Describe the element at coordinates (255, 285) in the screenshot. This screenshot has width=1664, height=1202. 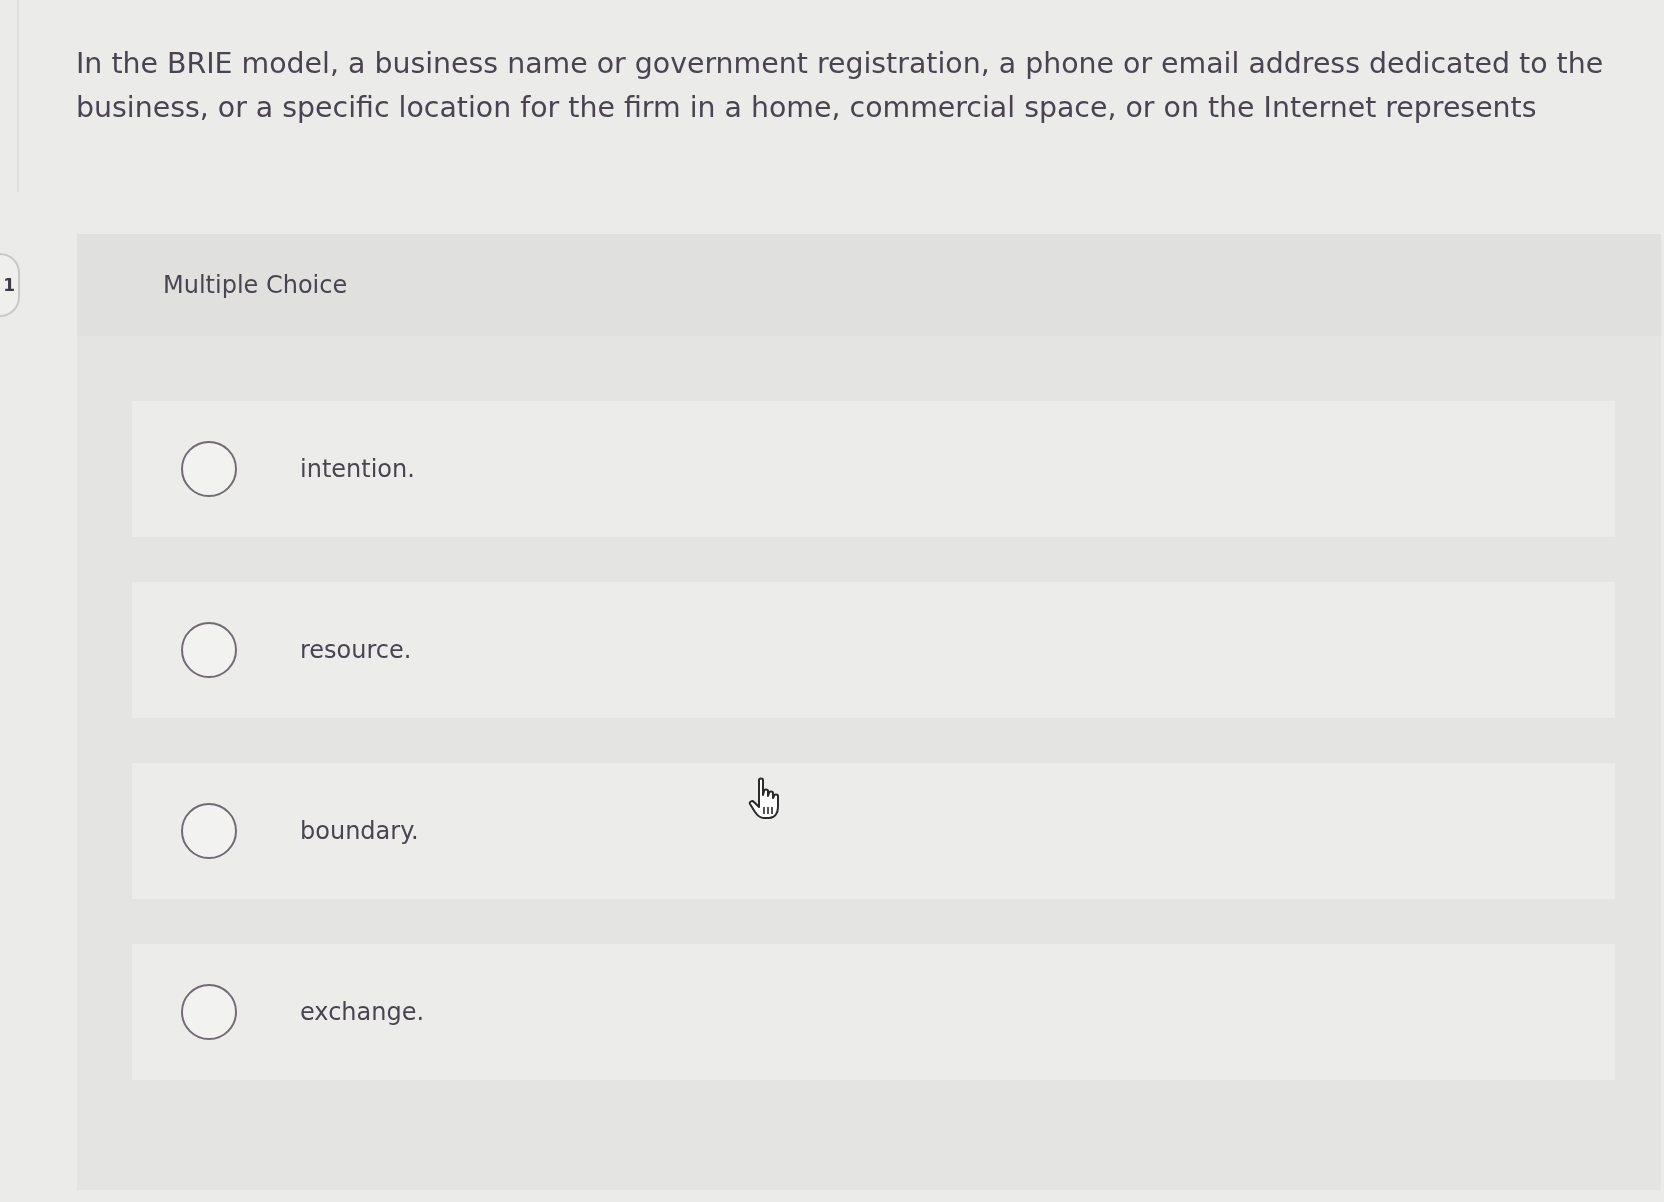
I see `question-type-heading: Multiple Choice` at that location.